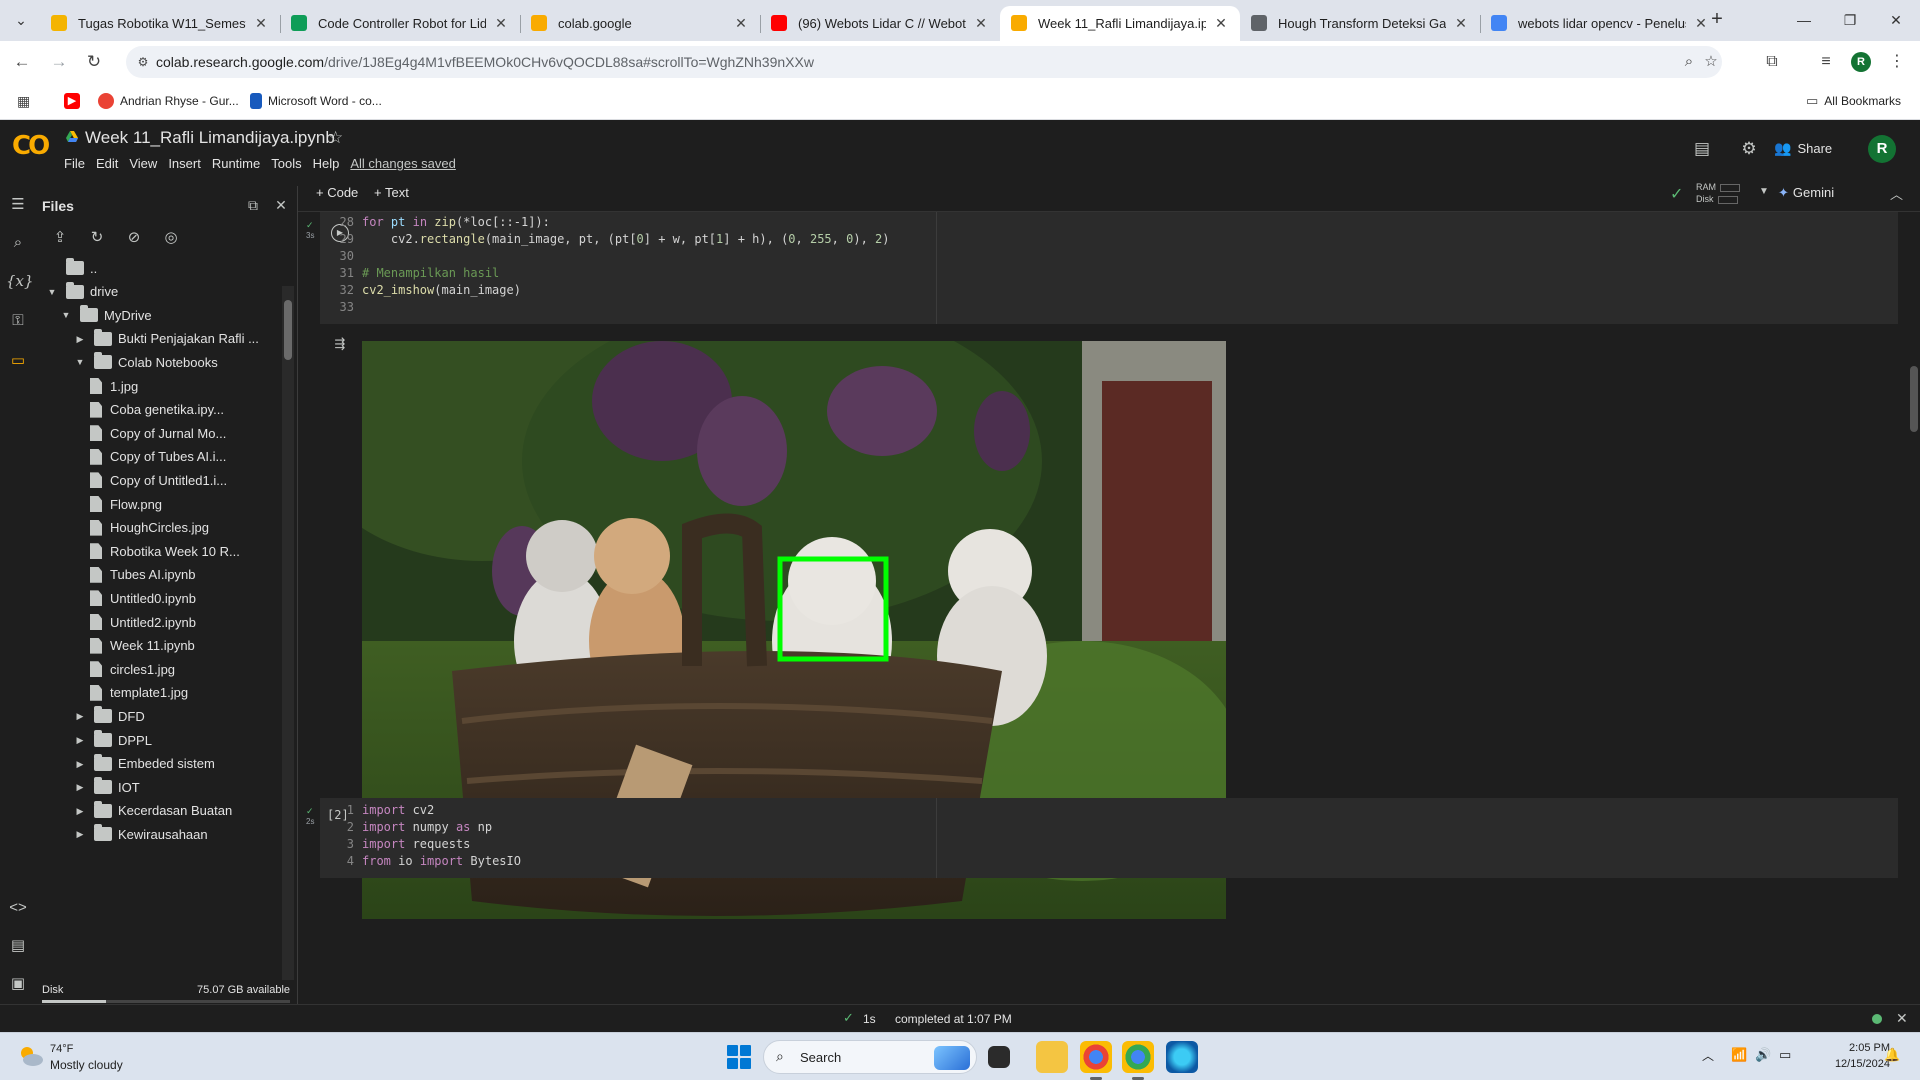  What do you see at coordinates (143, 62) in the screenshot?
I see `site-info-icon: ⚙` at bounding box center [143, 62].